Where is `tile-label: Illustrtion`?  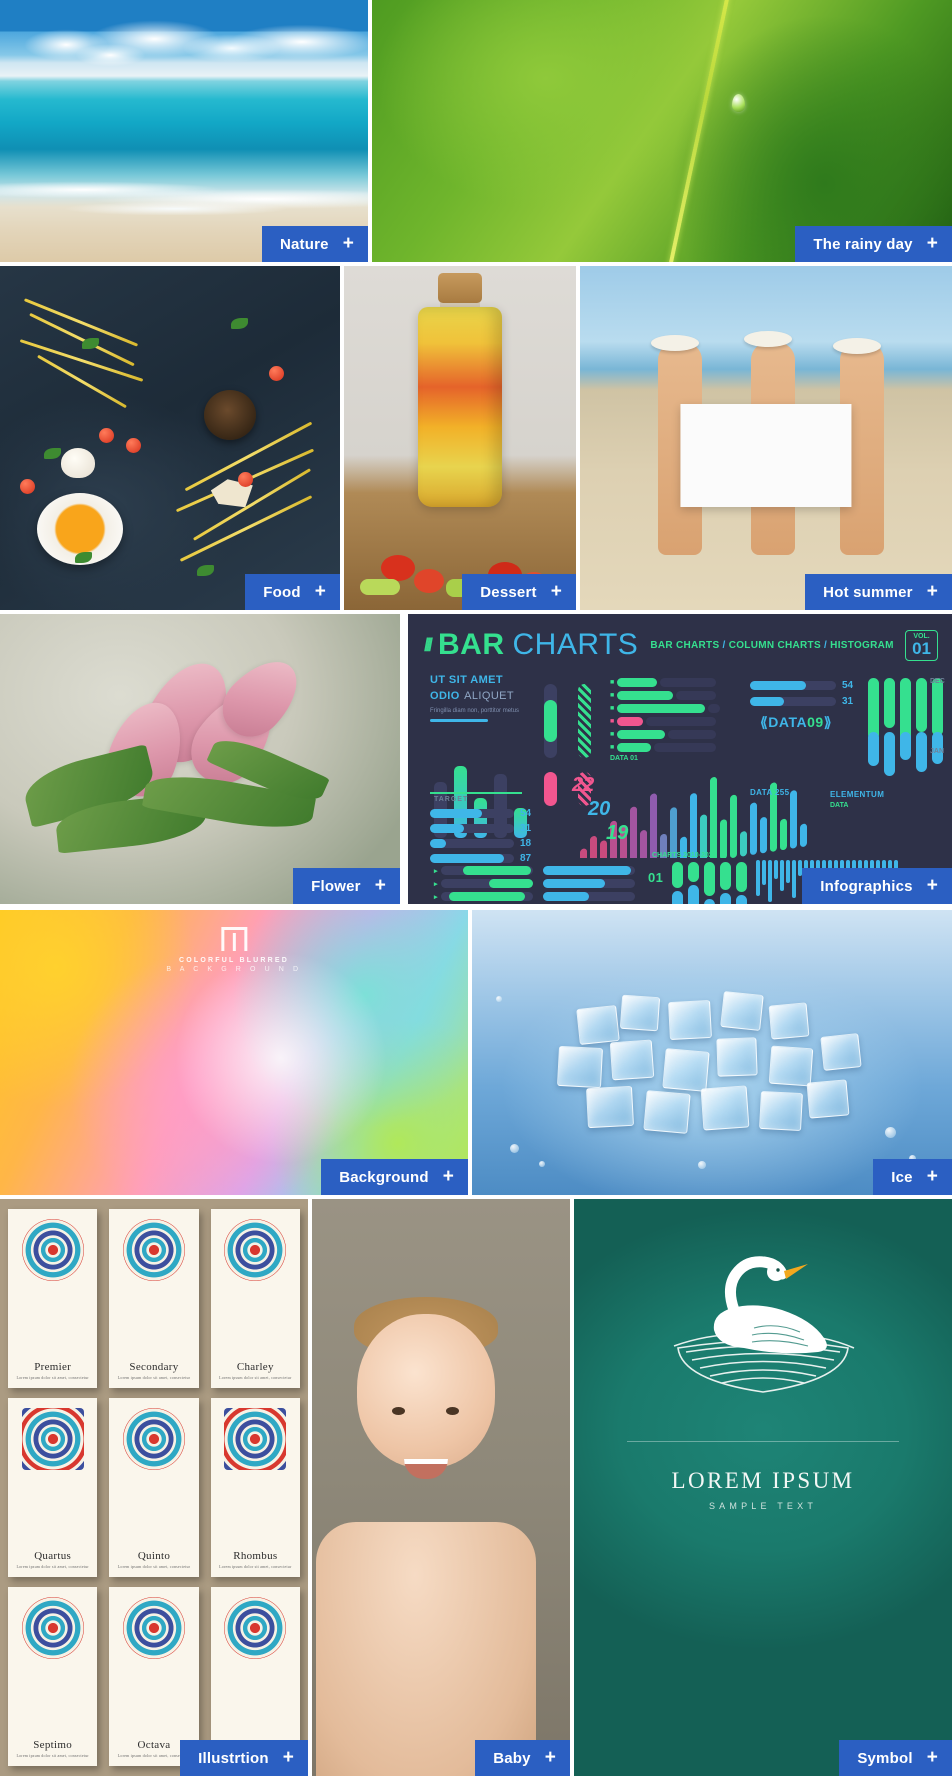
tile-label: Illustrtion is located at coordinates (233, 1758).